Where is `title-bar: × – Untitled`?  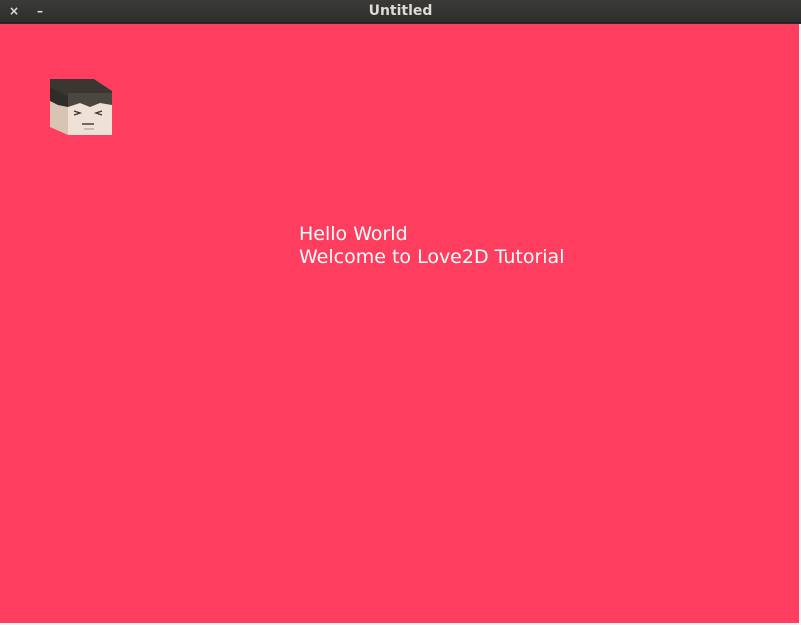 title-bar: × – Untitled is located at coordinates (400, 11).